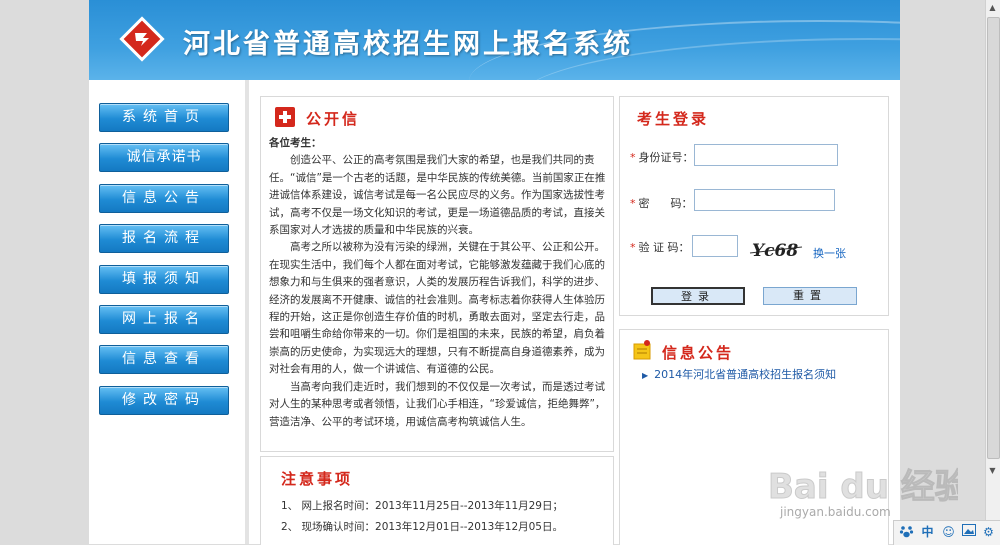 This screenshot has width=1000, height=545. What do you see at coordinates (164, 238) in the screenshot?
I see `nav-process-button: 报名流程` at bounding box center [164, 238].